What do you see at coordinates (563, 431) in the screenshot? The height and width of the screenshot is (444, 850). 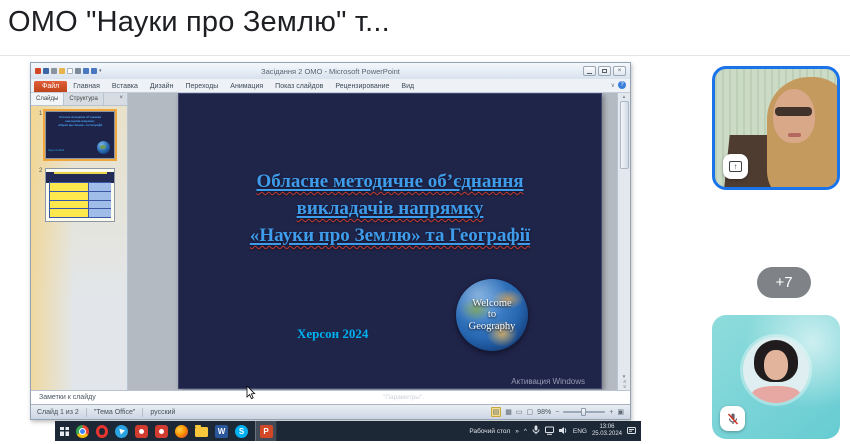 I see `volume-tray-icon` at bounding box center [563, 431].